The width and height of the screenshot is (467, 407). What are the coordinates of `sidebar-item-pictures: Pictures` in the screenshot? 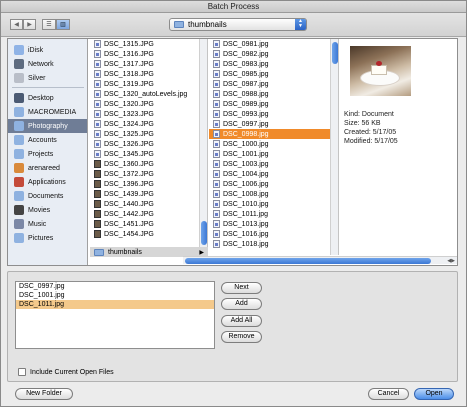 It's located at (47, 238).